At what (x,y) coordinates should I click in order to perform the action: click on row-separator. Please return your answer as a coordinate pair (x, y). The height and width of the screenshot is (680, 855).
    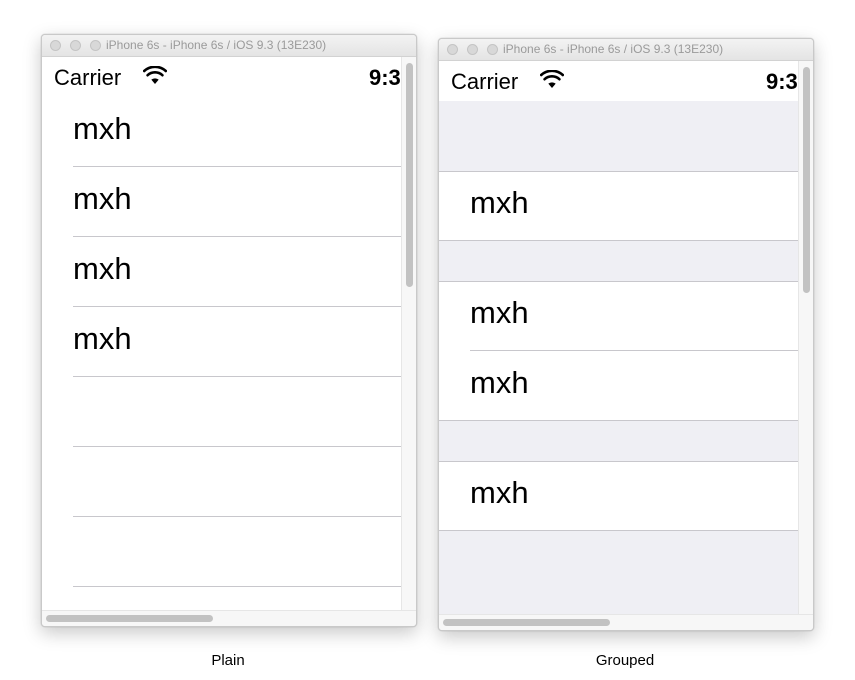
    Looking at the image, I should click on (237, 376).